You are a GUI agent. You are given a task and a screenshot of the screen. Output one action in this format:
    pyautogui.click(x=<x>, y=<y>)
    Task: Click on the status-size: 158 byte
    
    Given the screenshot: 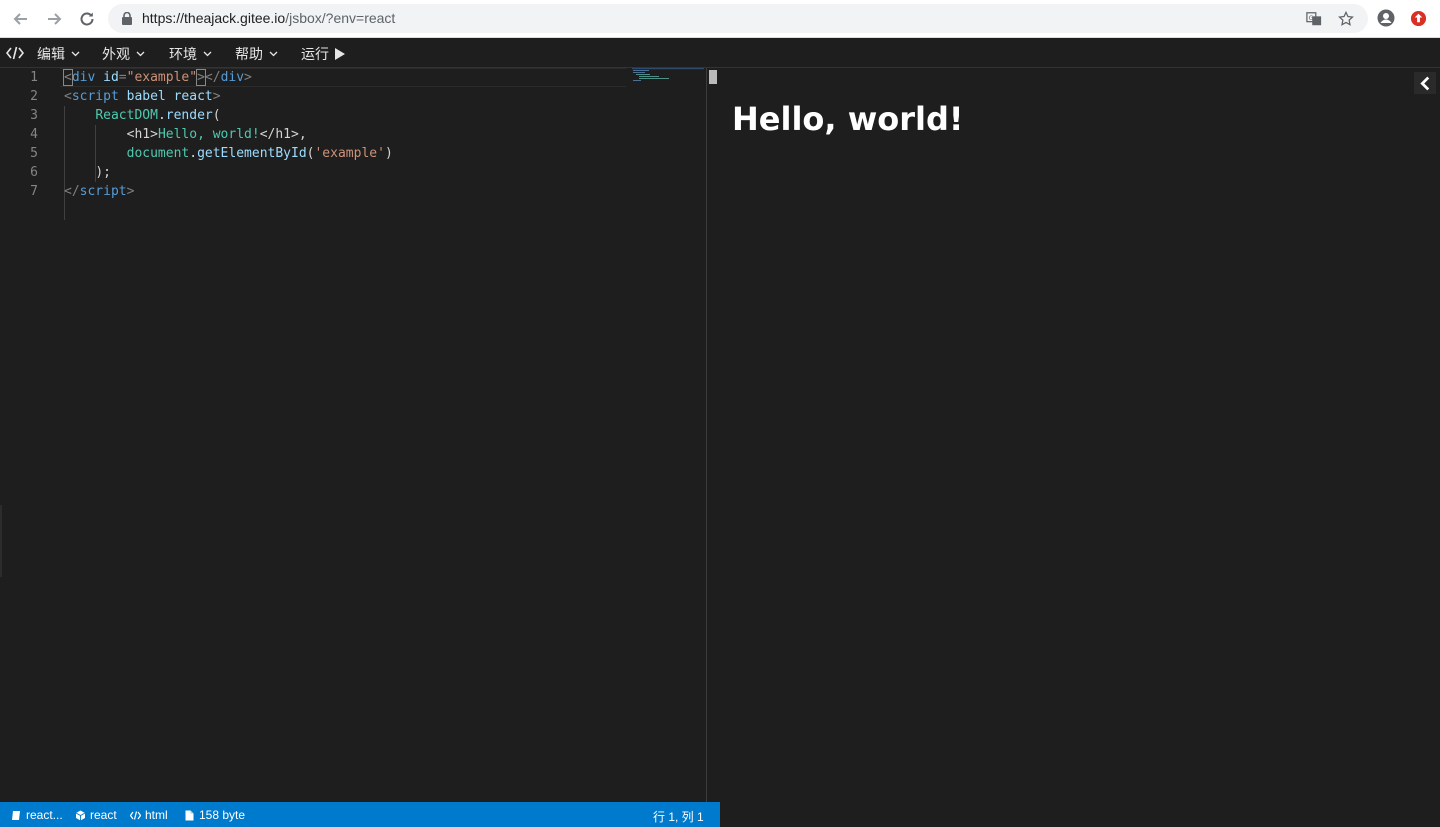 What is the action you would take?
    pyautogui.click(x=214, y=815)
    